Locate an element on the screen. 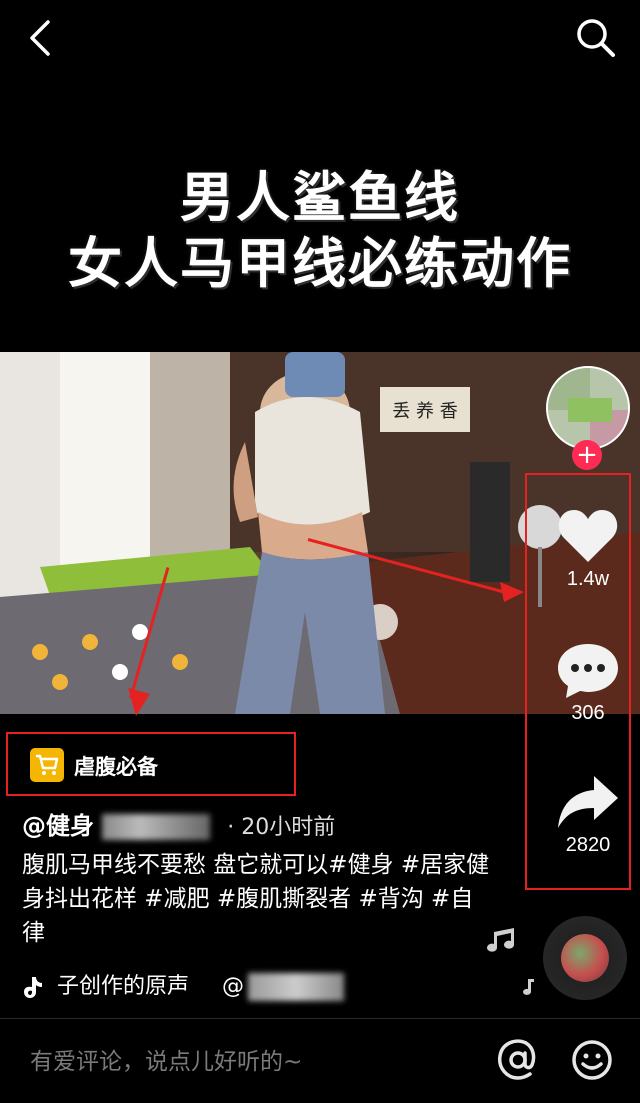 This screenshot has width=640, height=1103. music-title: 子创作的原声 is located at coordinates (123, 986).